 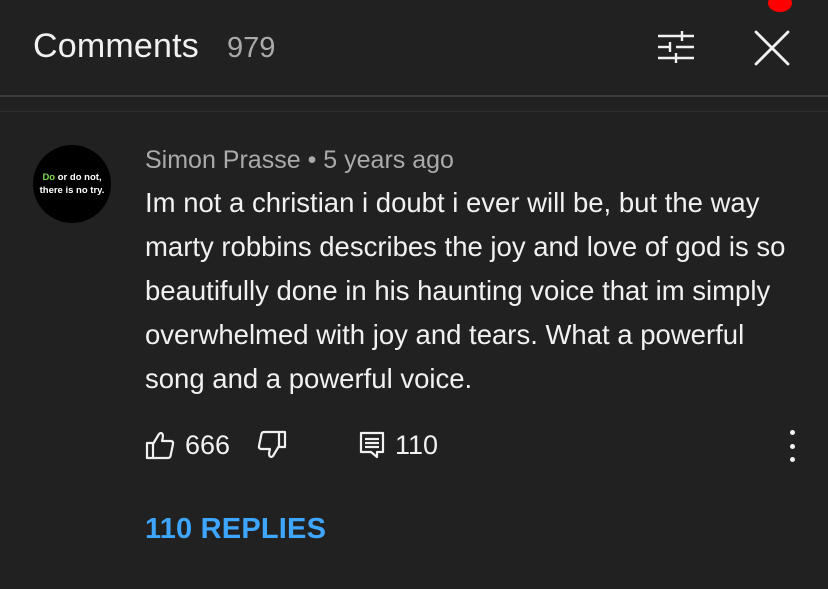 I want to click on comment-meta: Simon Prasse • 5 years ago, so click(x=475, y=160).